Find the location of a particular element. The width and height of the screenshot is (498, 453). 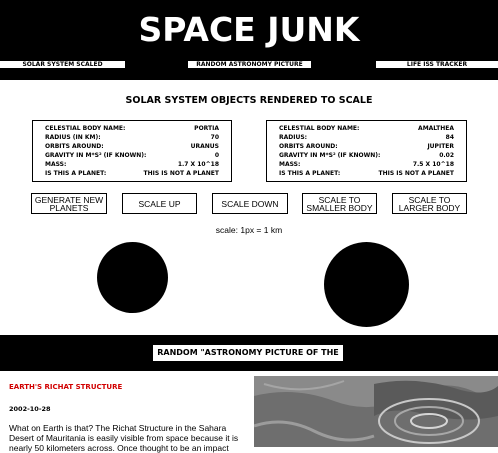

apod-image is located at coordinates (376, 411).